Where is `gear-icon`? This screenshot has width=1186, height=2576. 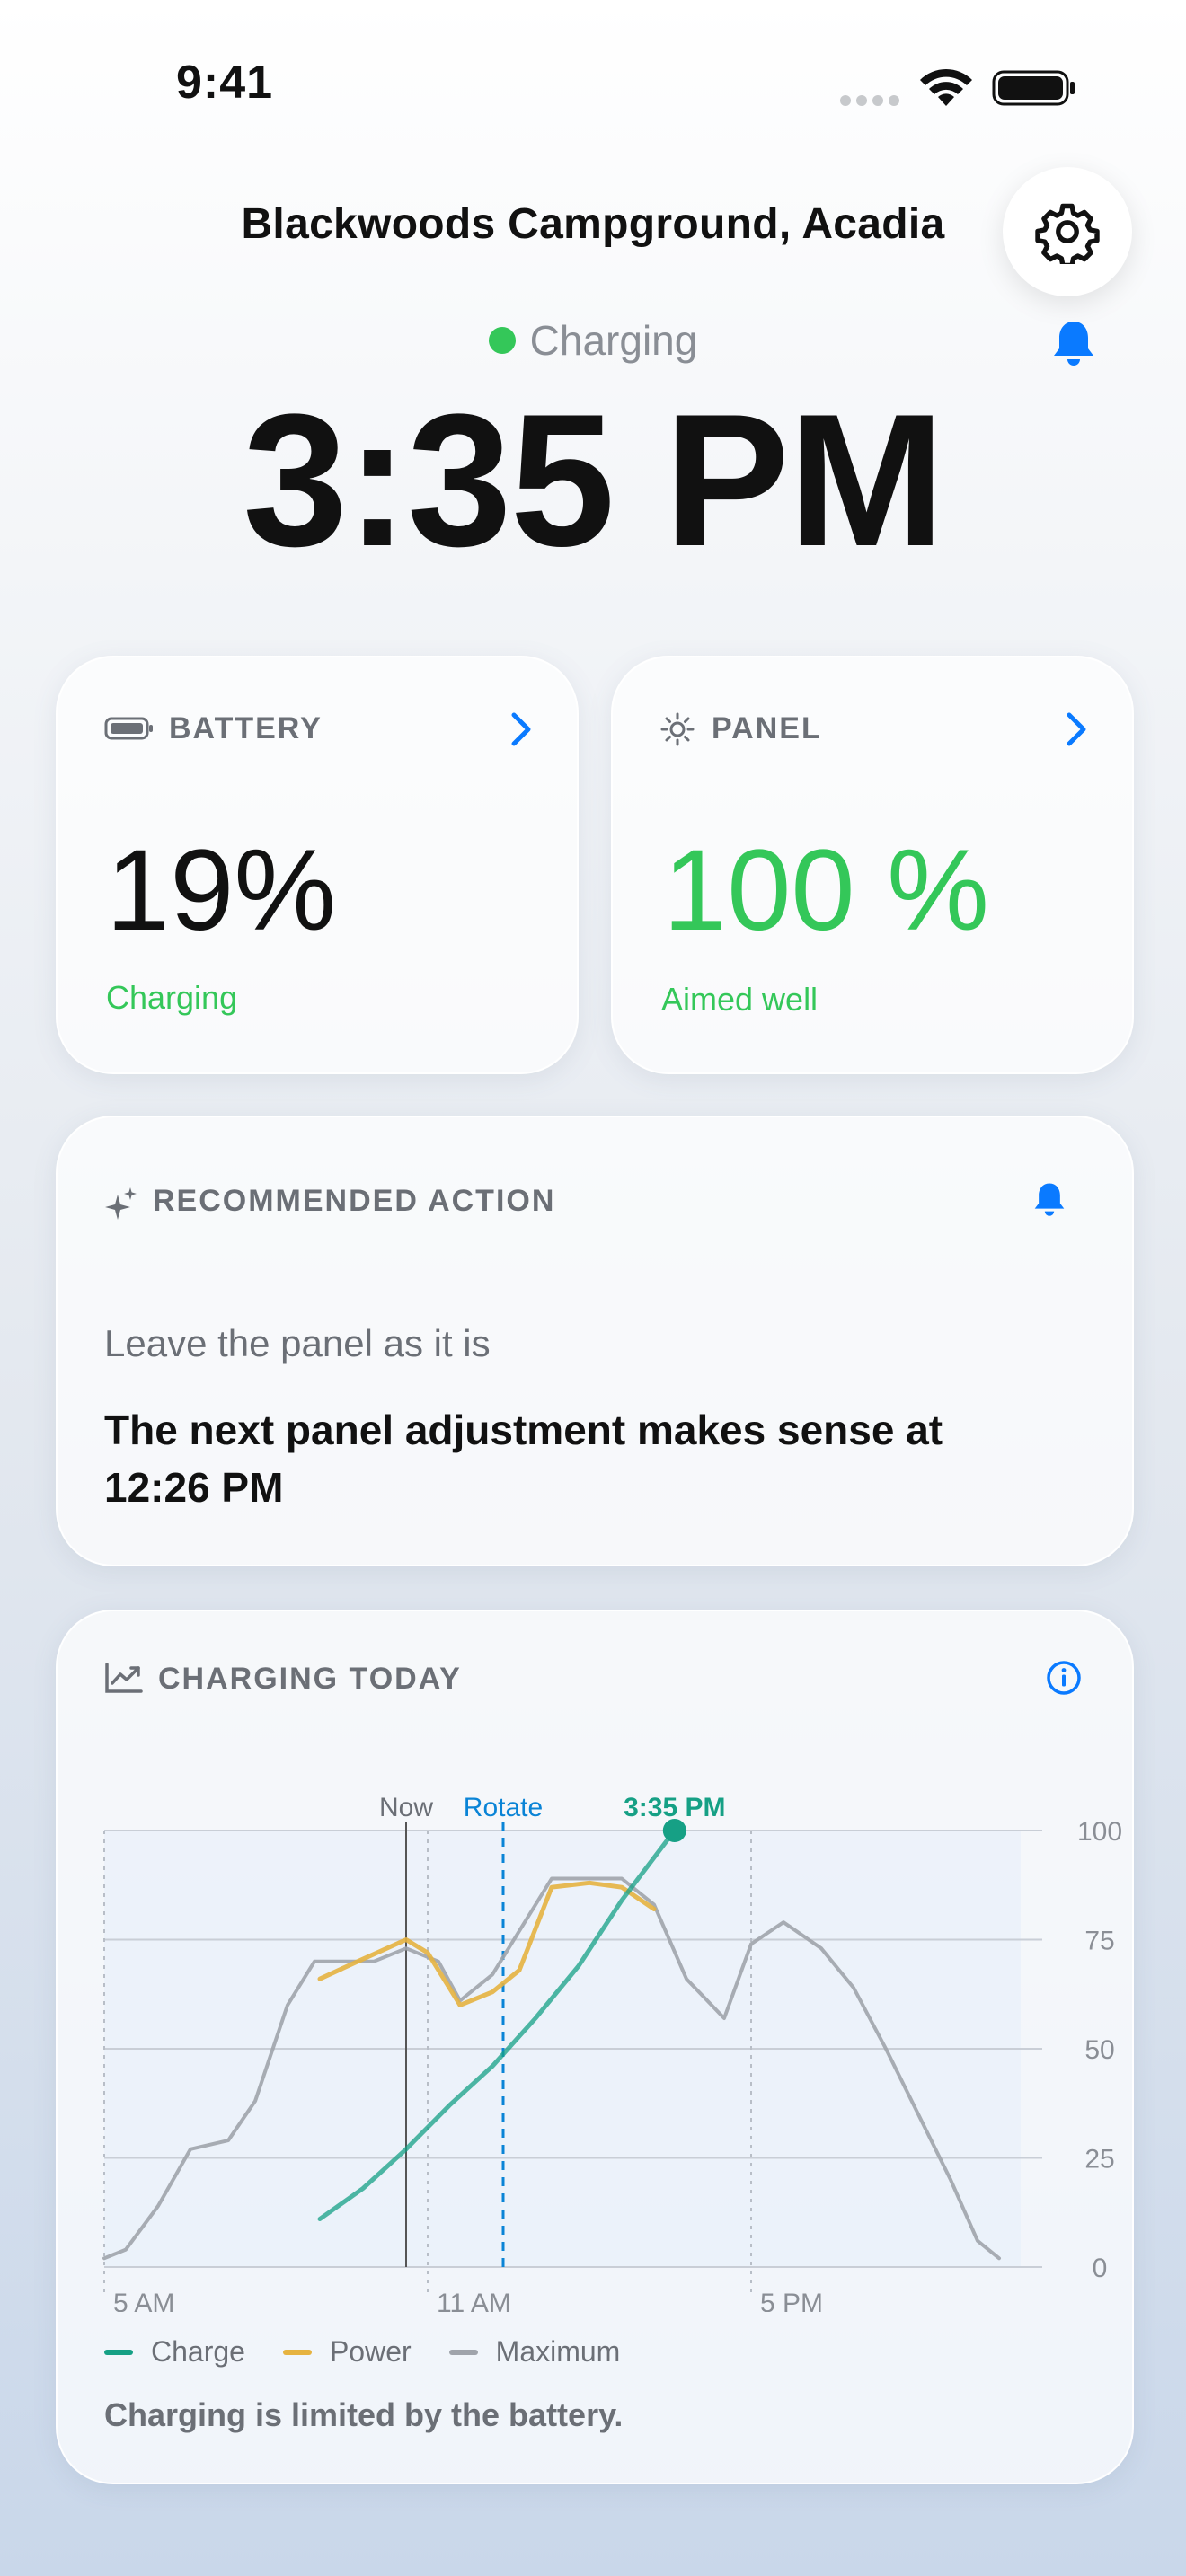 gear-icon is located at coordinates (1067, 233).